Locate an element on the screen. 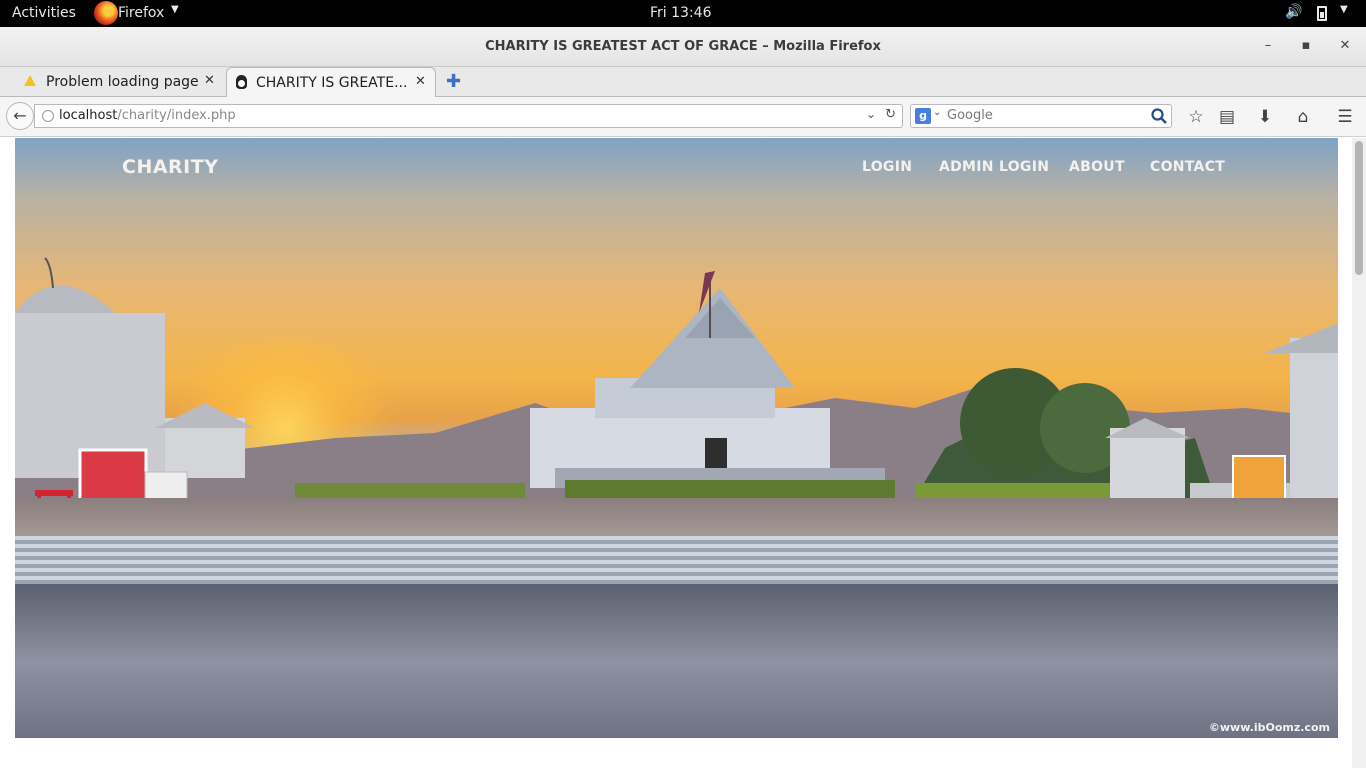 This screenshot has width=1366, height=768. search-engine-caret-icon: ⌄ is located at coordinates (937, 112).